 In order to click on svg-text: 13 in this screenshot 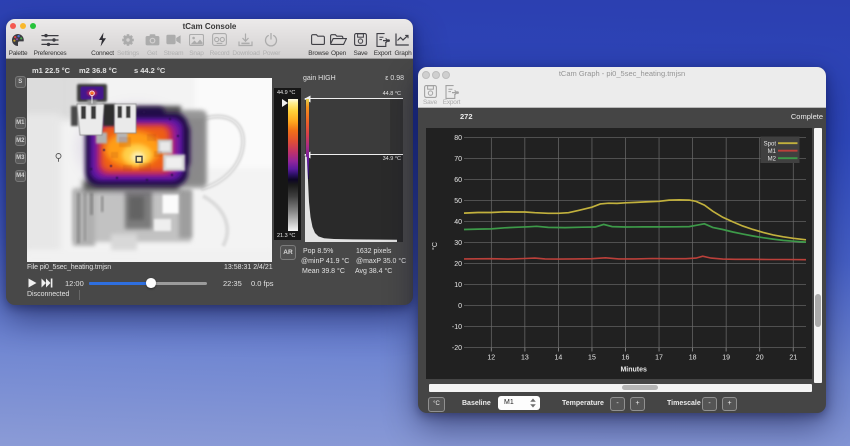, I will do `click(525, 357)`.